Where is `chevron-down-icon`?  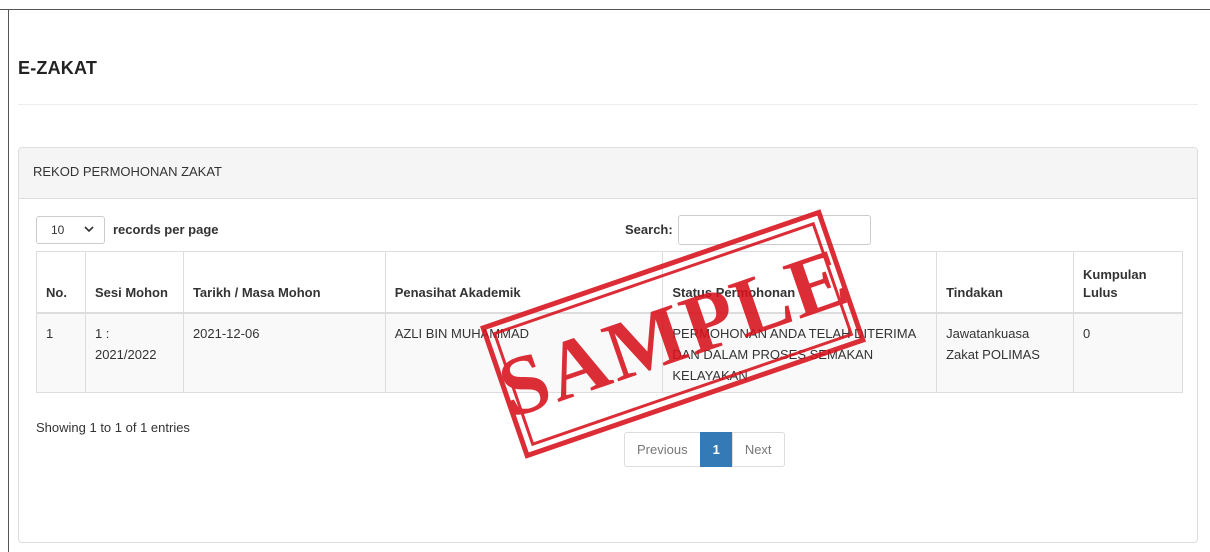
chevron-down-icon is located at coordinates (89, 229).